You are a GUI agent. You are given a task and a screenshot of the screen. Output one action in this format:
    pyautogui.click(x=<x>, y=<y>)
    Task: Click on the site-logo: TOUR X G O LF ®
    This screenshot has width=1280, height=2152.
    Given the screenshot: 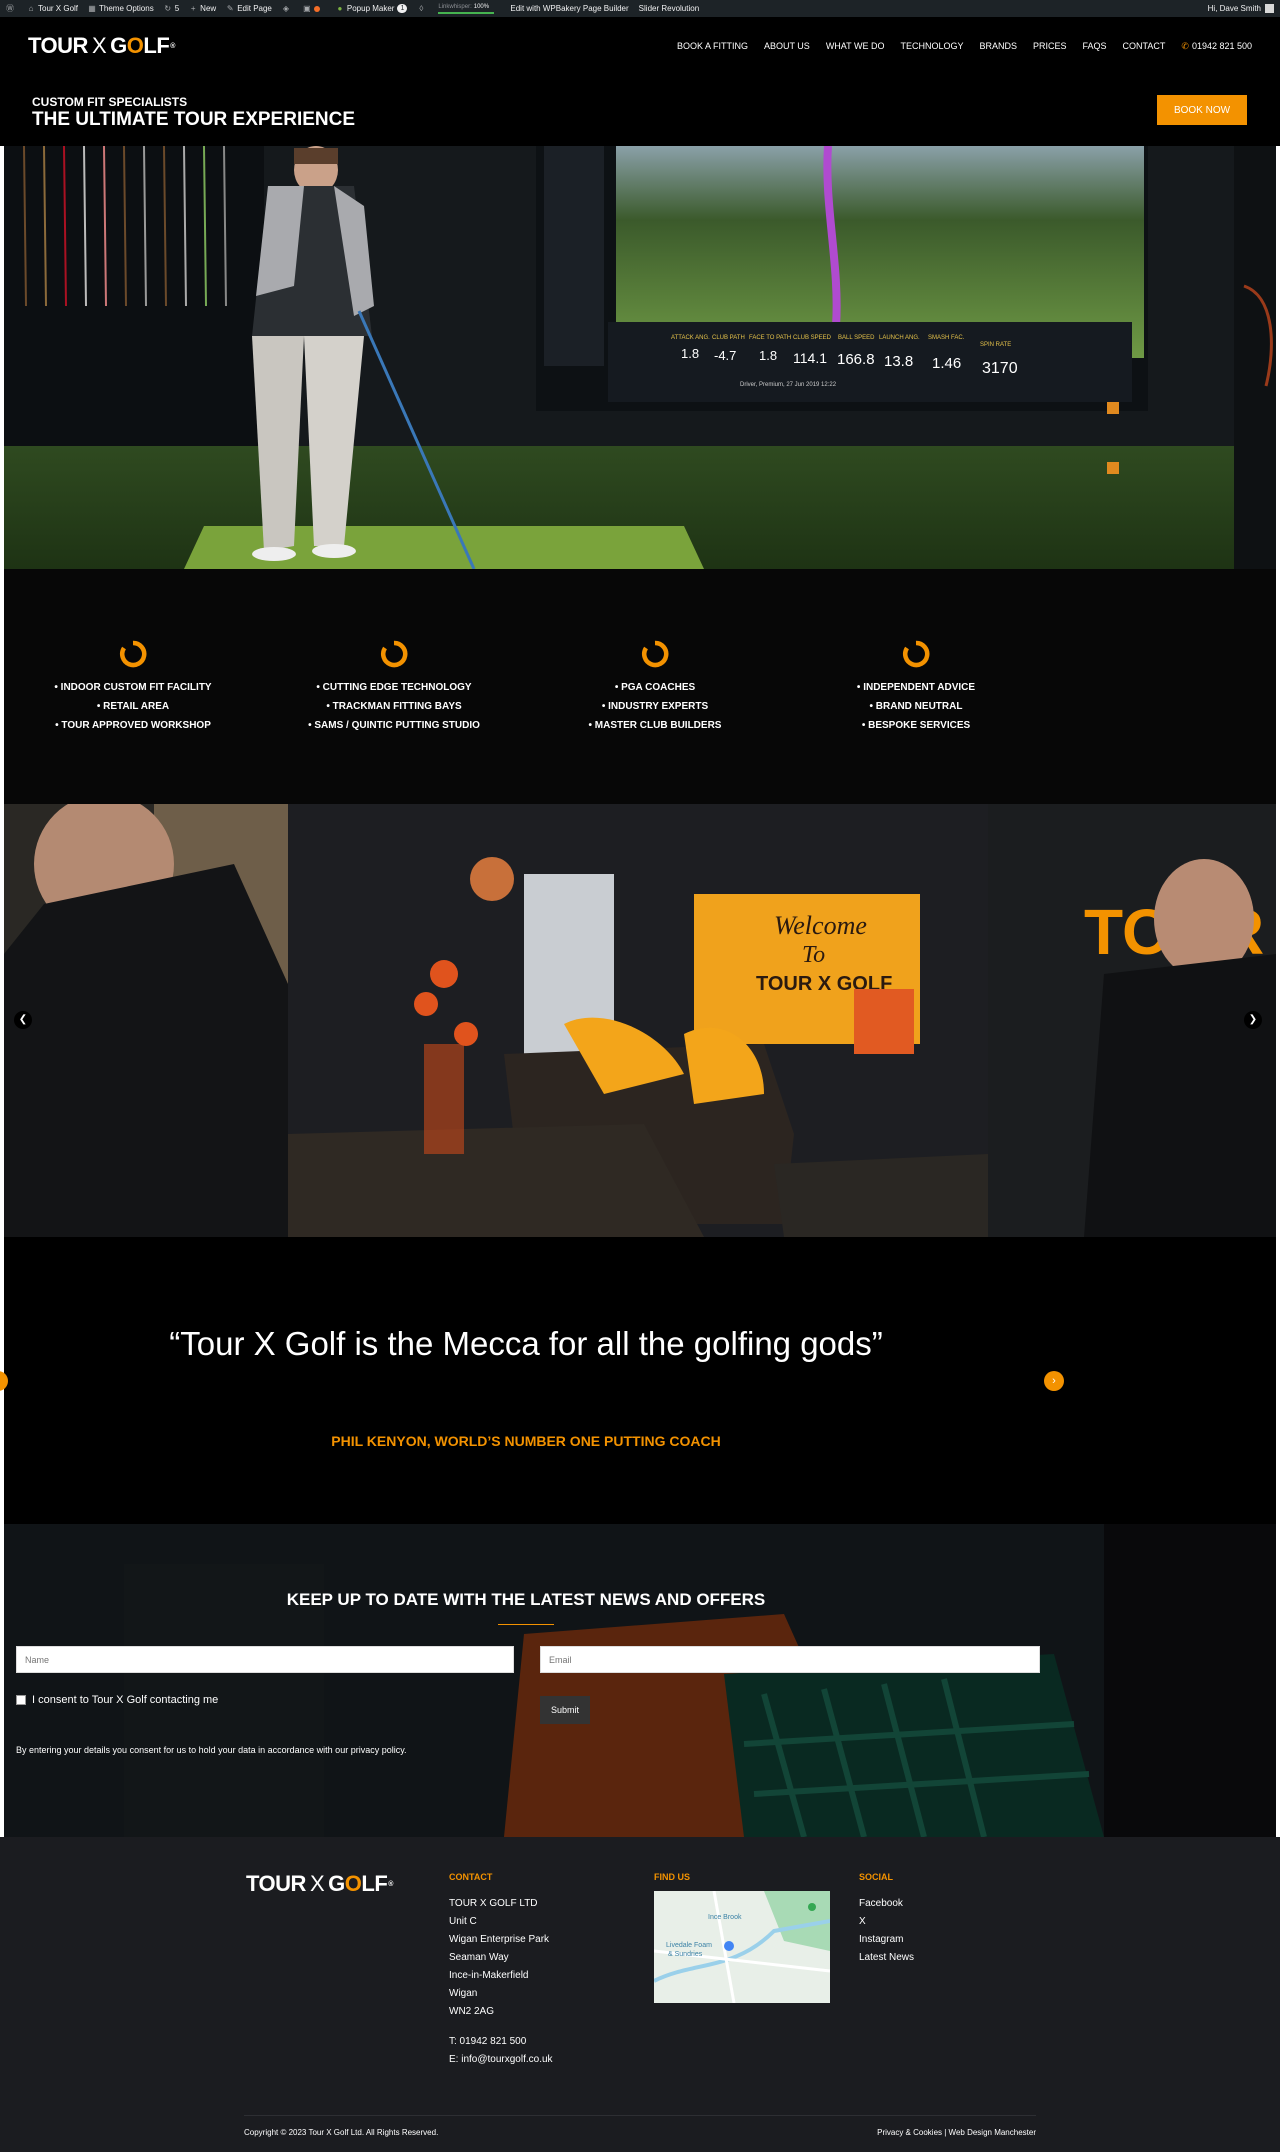 What is the action you would take?
    pyautogui.click(x=101, y=46)
    